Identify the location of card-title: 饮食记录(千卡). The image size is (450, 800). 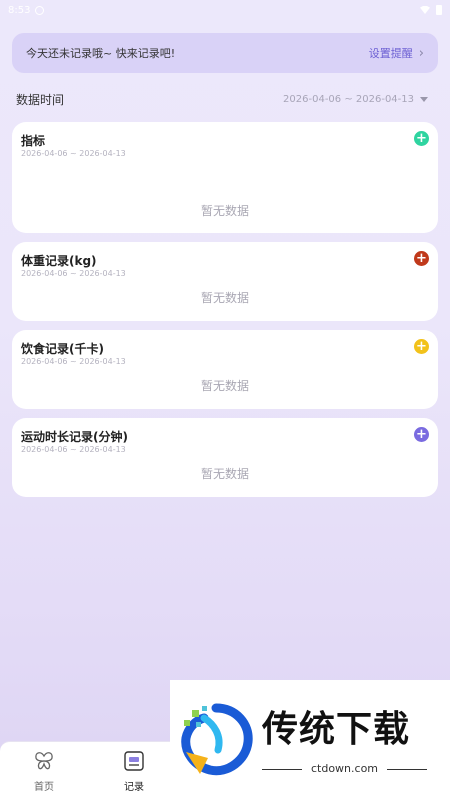
(62, 349).